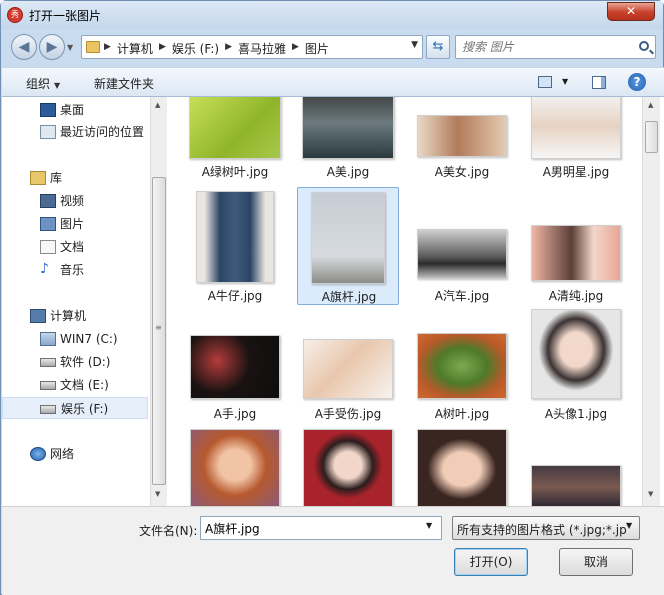 The image size is (664, 595). Describe the element at coordinates (348, 246) in the screenshot. I see `file-item-selected: A旗杆.jpg` at that location.